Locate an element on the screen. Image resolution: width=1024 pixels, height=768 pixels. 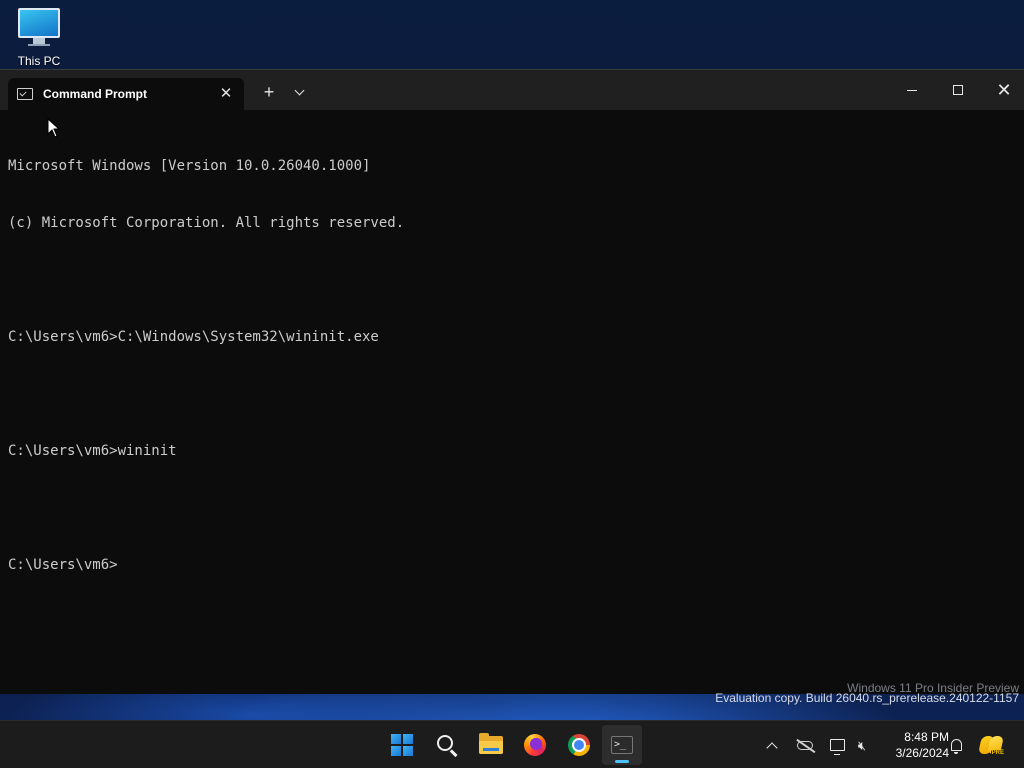
chrome-button is located at coordinates (579, 745).